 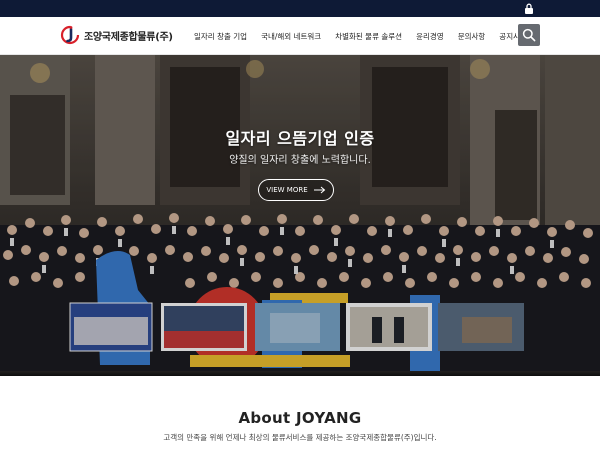 What do you see at coordinates (287, 190) in the screenshot?
I see `view-more-label: VIEW MORE` at bounding box center [287, 190].